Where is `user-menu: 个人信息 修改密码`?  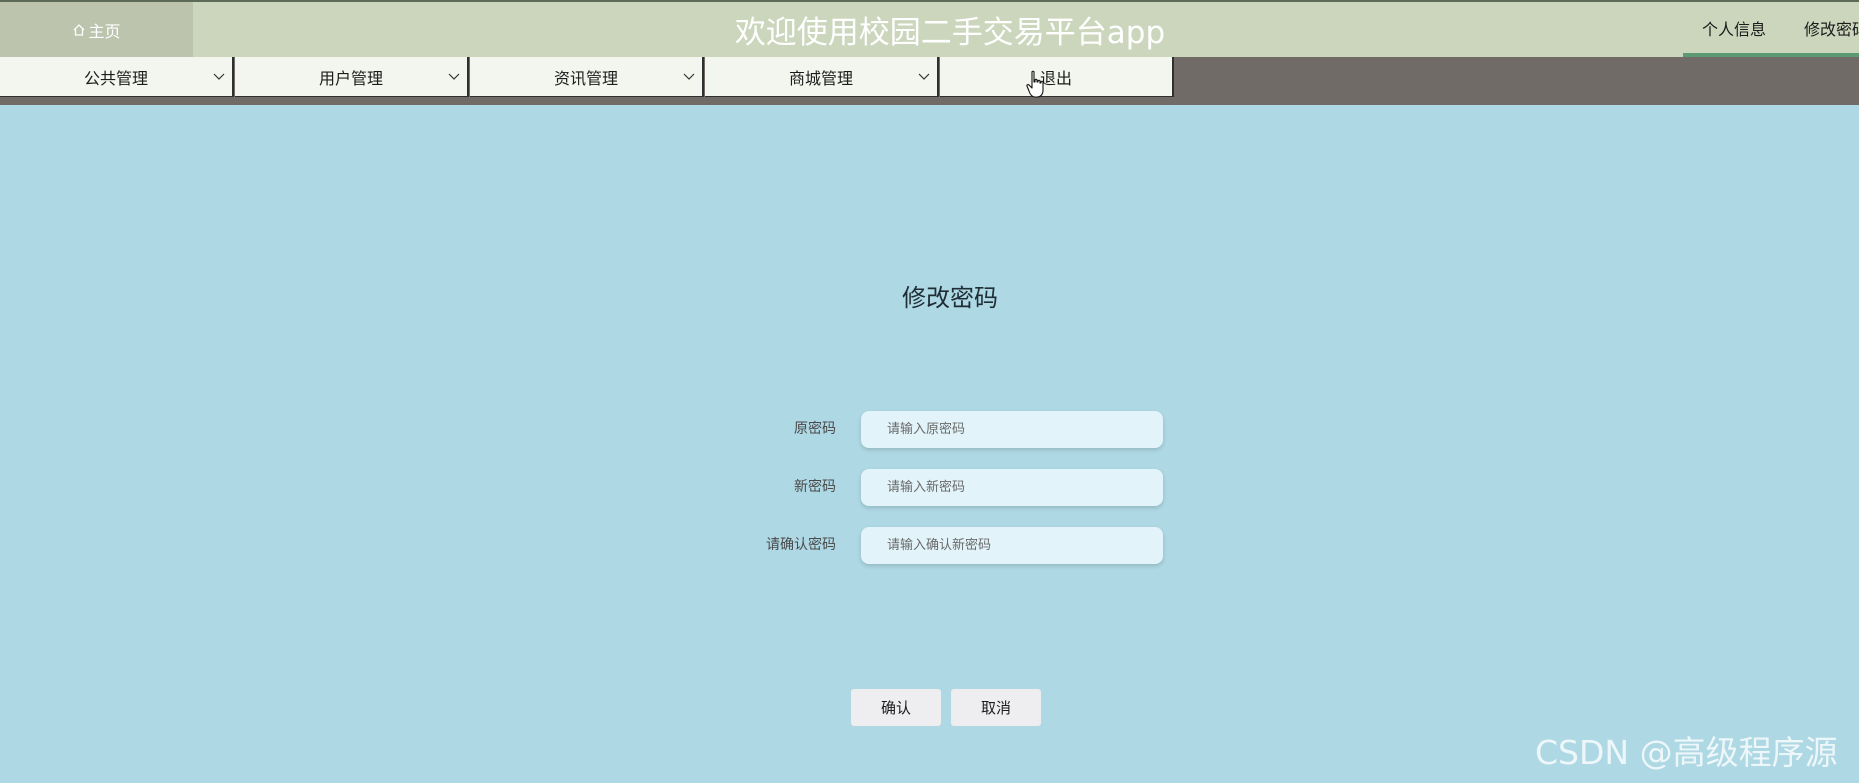 user-menu: 个人信息 修改密码 is located at coordinates (1771, 29).